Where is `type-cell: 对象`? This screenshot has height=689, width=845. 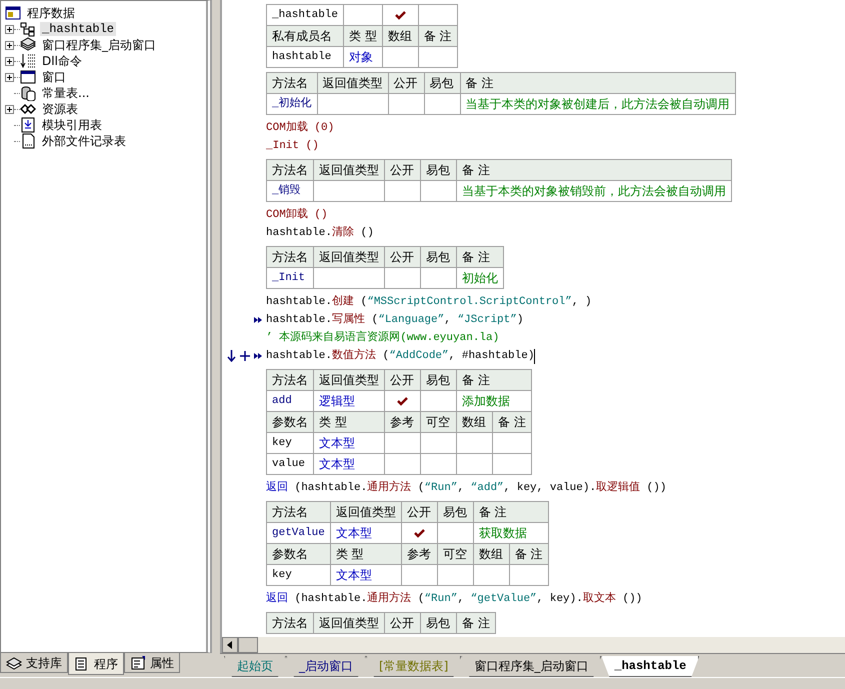 type-cell: 对象 is located at coordinates (363, 57).